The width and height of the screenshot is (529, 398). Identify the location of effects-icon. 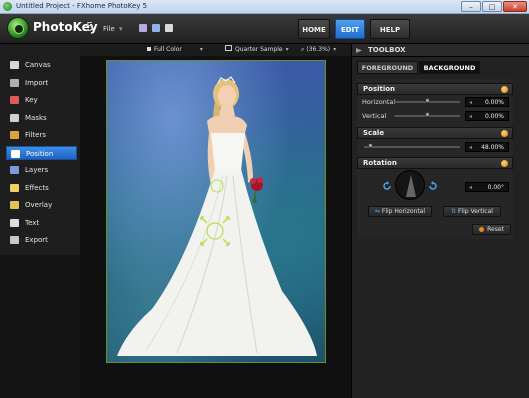
(14, 187).